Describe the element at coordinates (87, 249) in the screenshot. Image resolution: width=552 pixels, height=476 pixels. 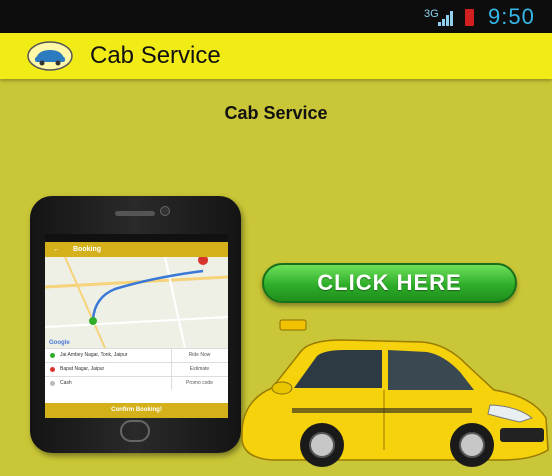
I see `phone-bar-title: Booking` at that location.